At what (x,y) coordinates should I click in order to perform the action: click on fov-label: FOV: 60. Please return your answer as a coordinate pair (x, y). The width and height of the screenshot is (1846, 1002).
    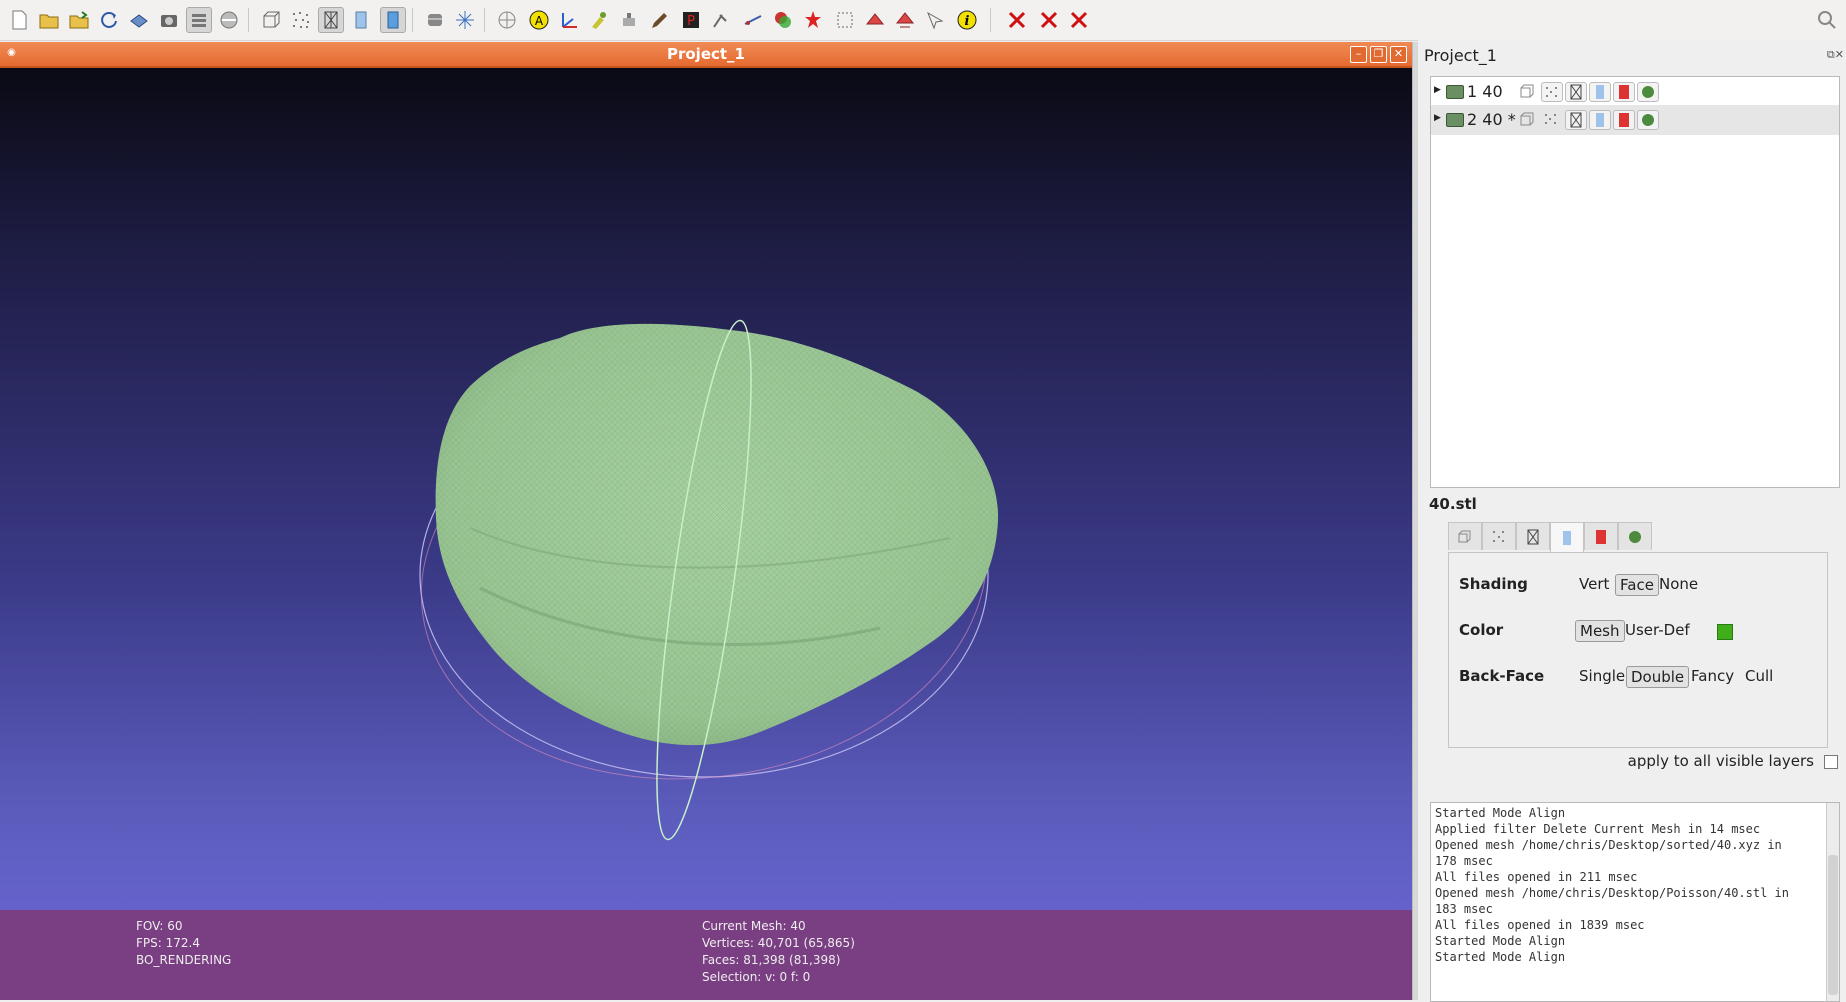
    Looking at the image, I should click on (159, 926).